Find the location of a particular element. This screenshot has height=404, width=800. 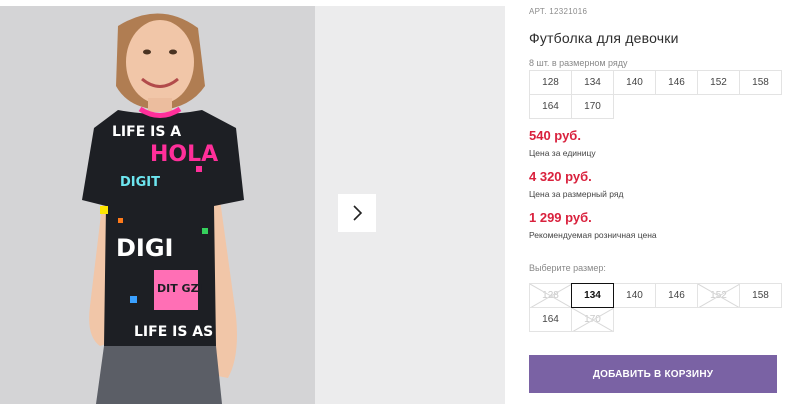

size-option-label: 164 is located at coordinates (550, 319).